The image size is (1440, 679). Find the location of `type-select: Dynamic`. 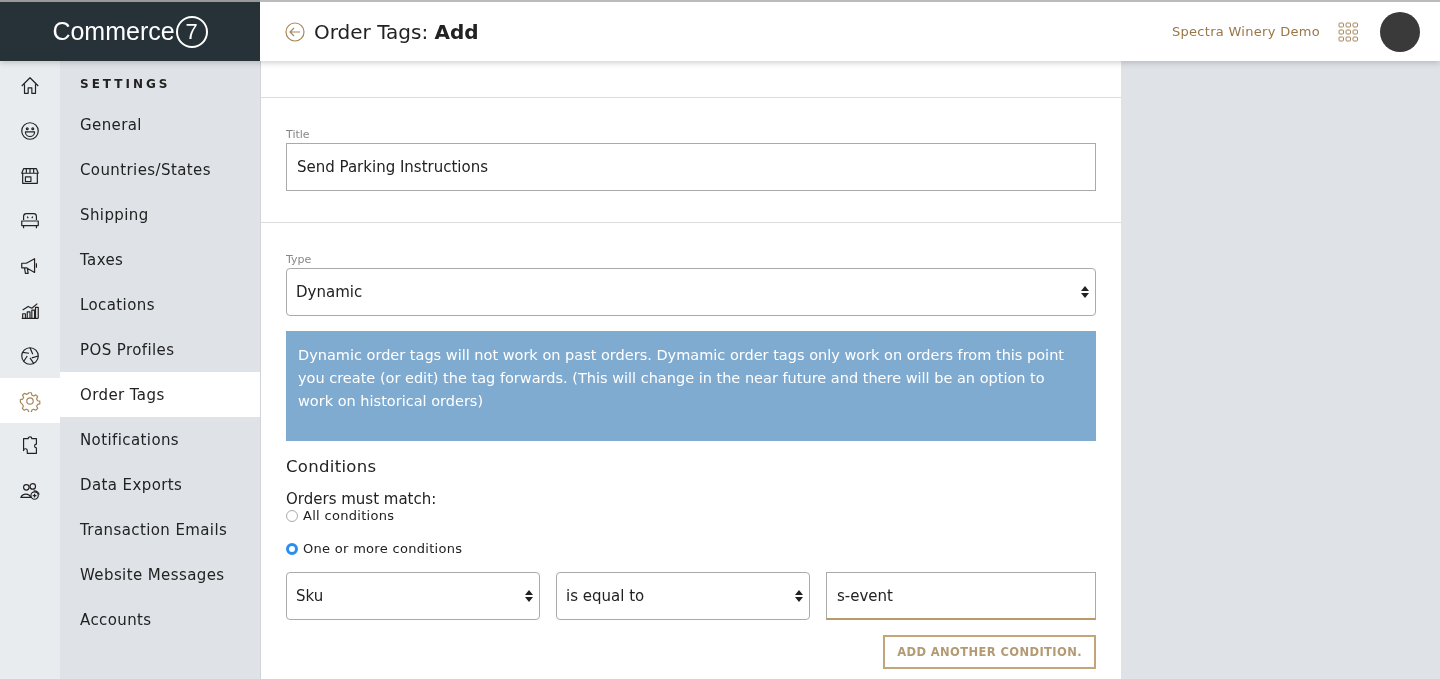

type-select: Dynamic is located at coordinates (691, 292).